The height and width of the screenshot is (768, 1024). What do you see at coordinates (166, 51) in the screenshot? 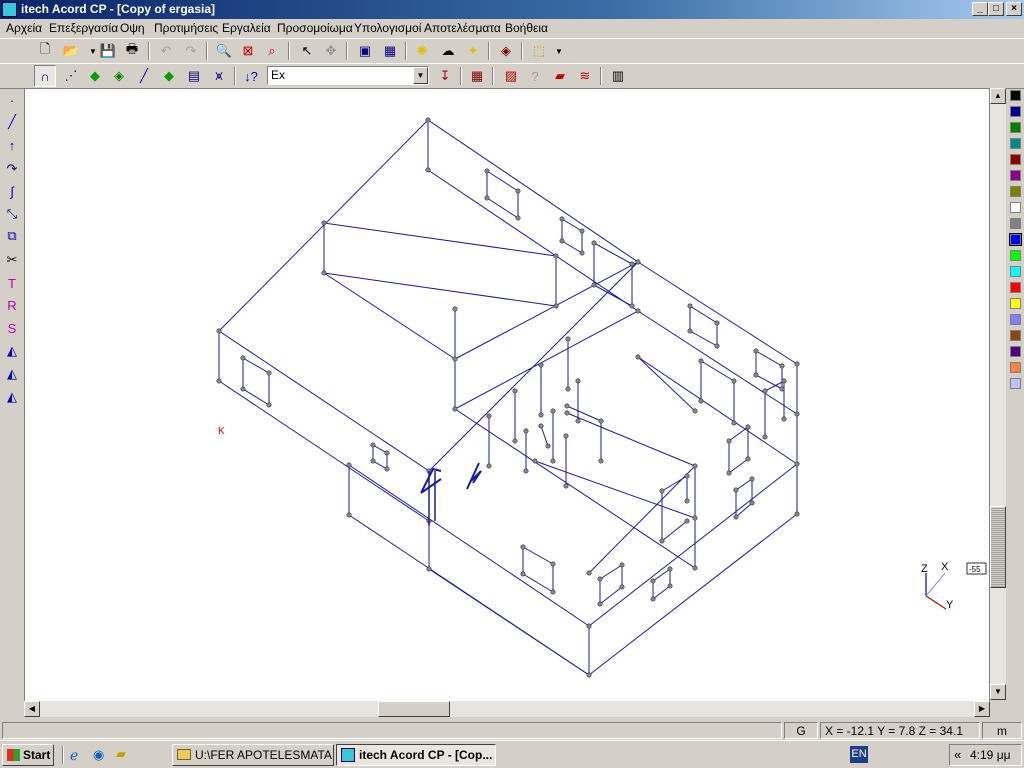
I see `undo-icon: ↶` at bounding box center [166, 51].